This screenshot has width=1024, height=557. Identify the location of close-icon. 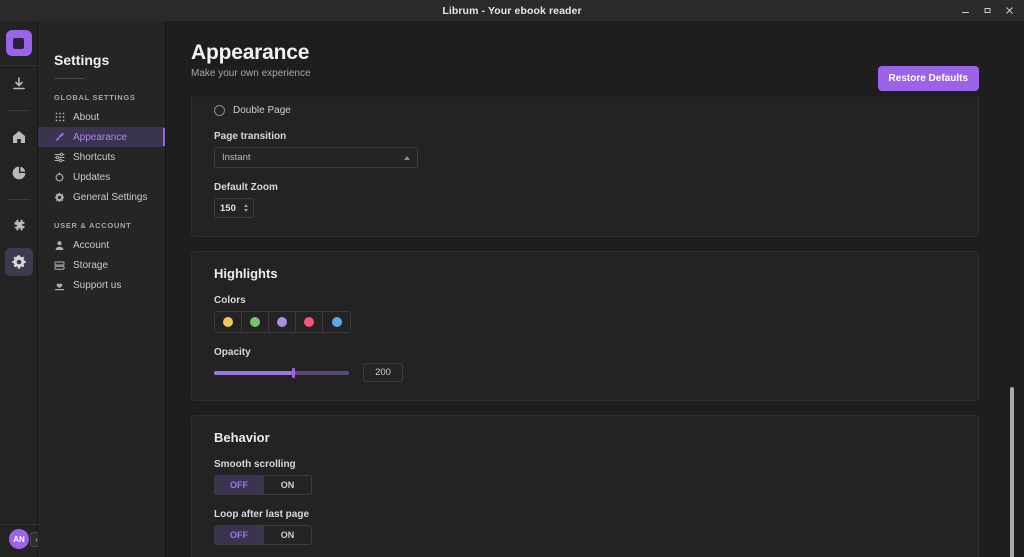
(1009, 10).